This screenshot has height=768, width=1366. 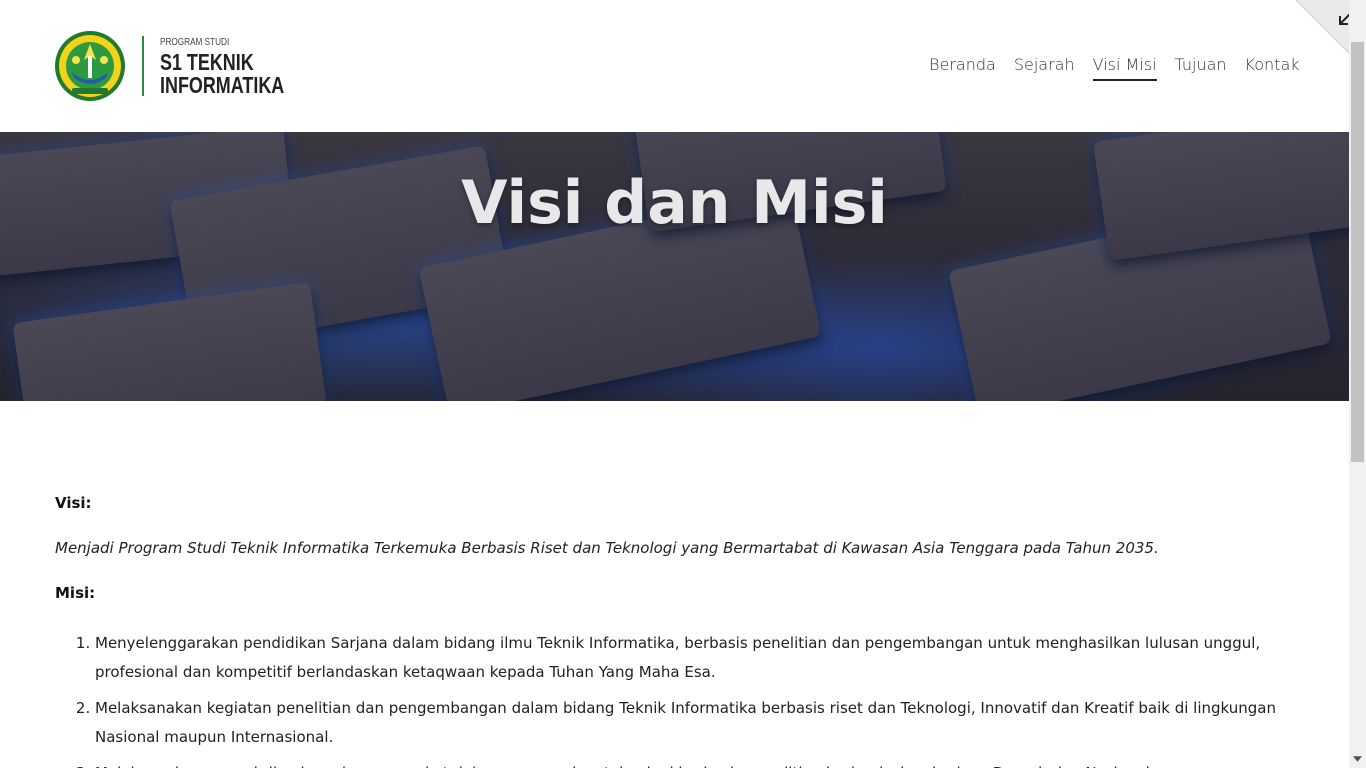 What do you see at coordinates (1124, 68) in the screenshot?
I see `nav-item-visi-misi: Visi Misi` at bounding box center [1124, 68].